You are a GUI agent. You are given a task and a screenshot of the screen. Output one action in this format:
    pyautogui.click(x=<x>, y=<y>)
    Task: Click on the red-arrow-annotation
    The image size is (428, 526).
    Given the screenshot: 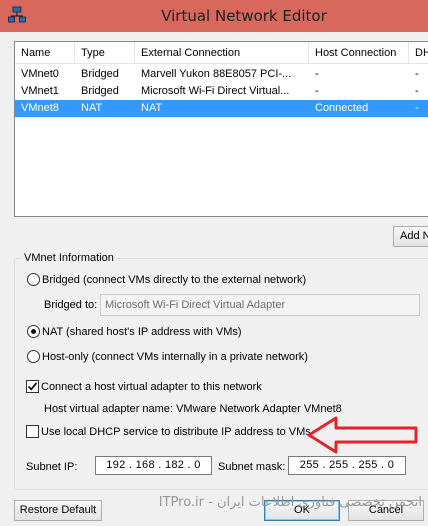 What is the action you would take?
    pyautogui.click(x=362, y=435)
    